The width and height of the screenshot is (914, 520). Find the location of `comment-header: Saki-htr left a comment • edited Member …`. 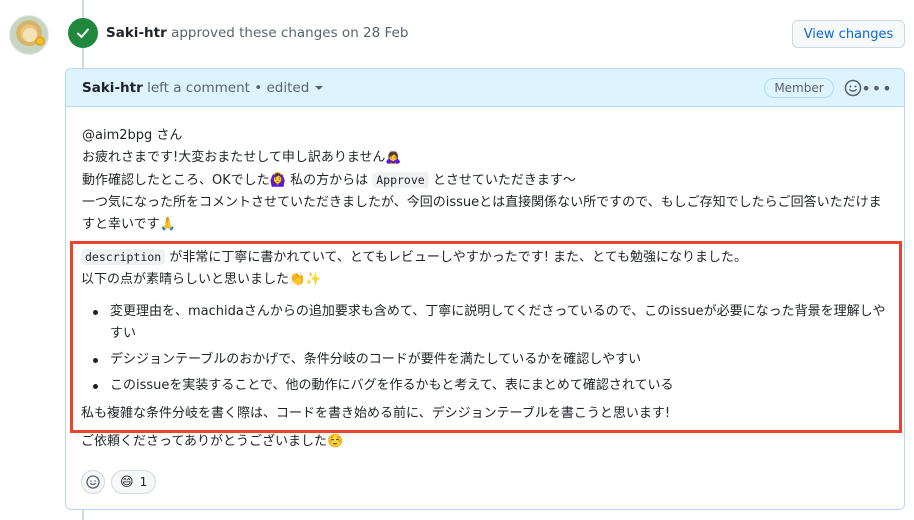

comment-header: Saki-htr left a comment • edited Member … is located at coordinates (485, 88).